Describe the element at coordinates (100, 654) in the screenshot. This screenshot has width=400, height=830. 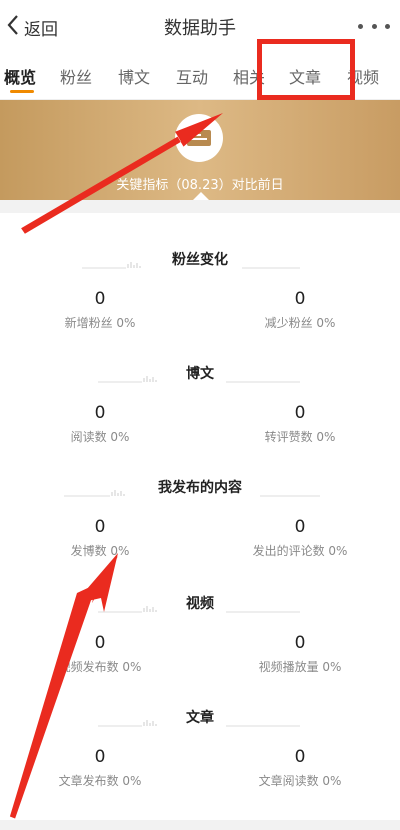
I see `metric-videos-published: 0 视频发布数 0%` at that location.